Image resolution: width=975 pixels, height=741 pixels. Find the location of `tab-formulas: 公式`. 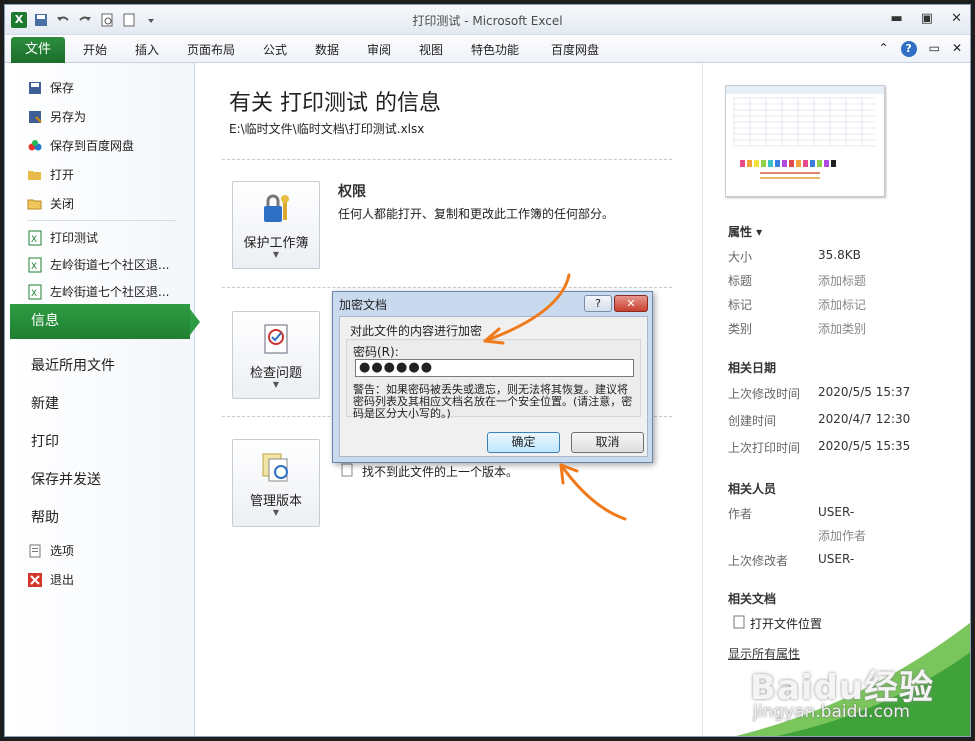

tab-formulas: 公式 is located at coordinates (275, 49).